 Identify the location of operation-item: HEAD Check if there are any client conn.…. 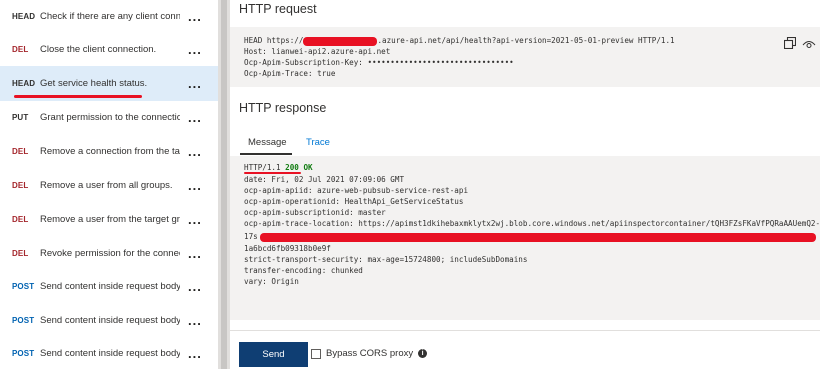
(109, 16).